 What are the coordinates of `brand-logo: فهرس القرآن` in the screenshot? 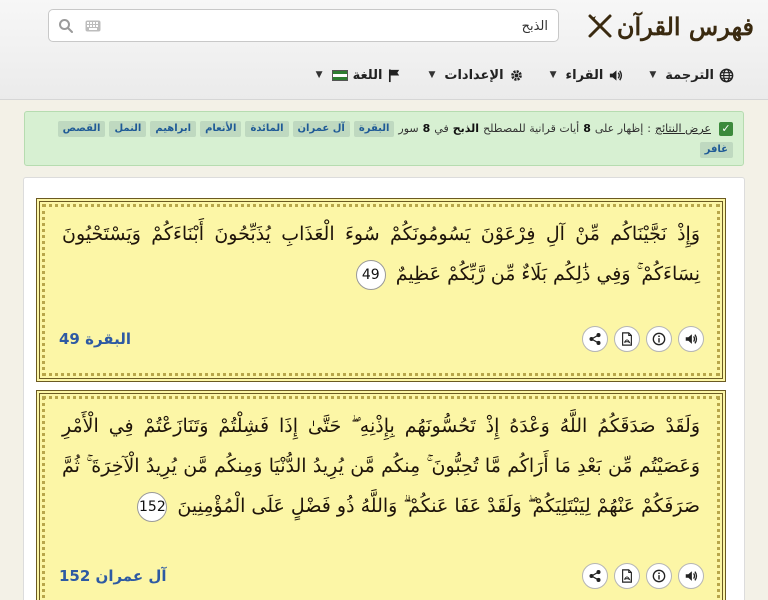 It's located at (670, 26).